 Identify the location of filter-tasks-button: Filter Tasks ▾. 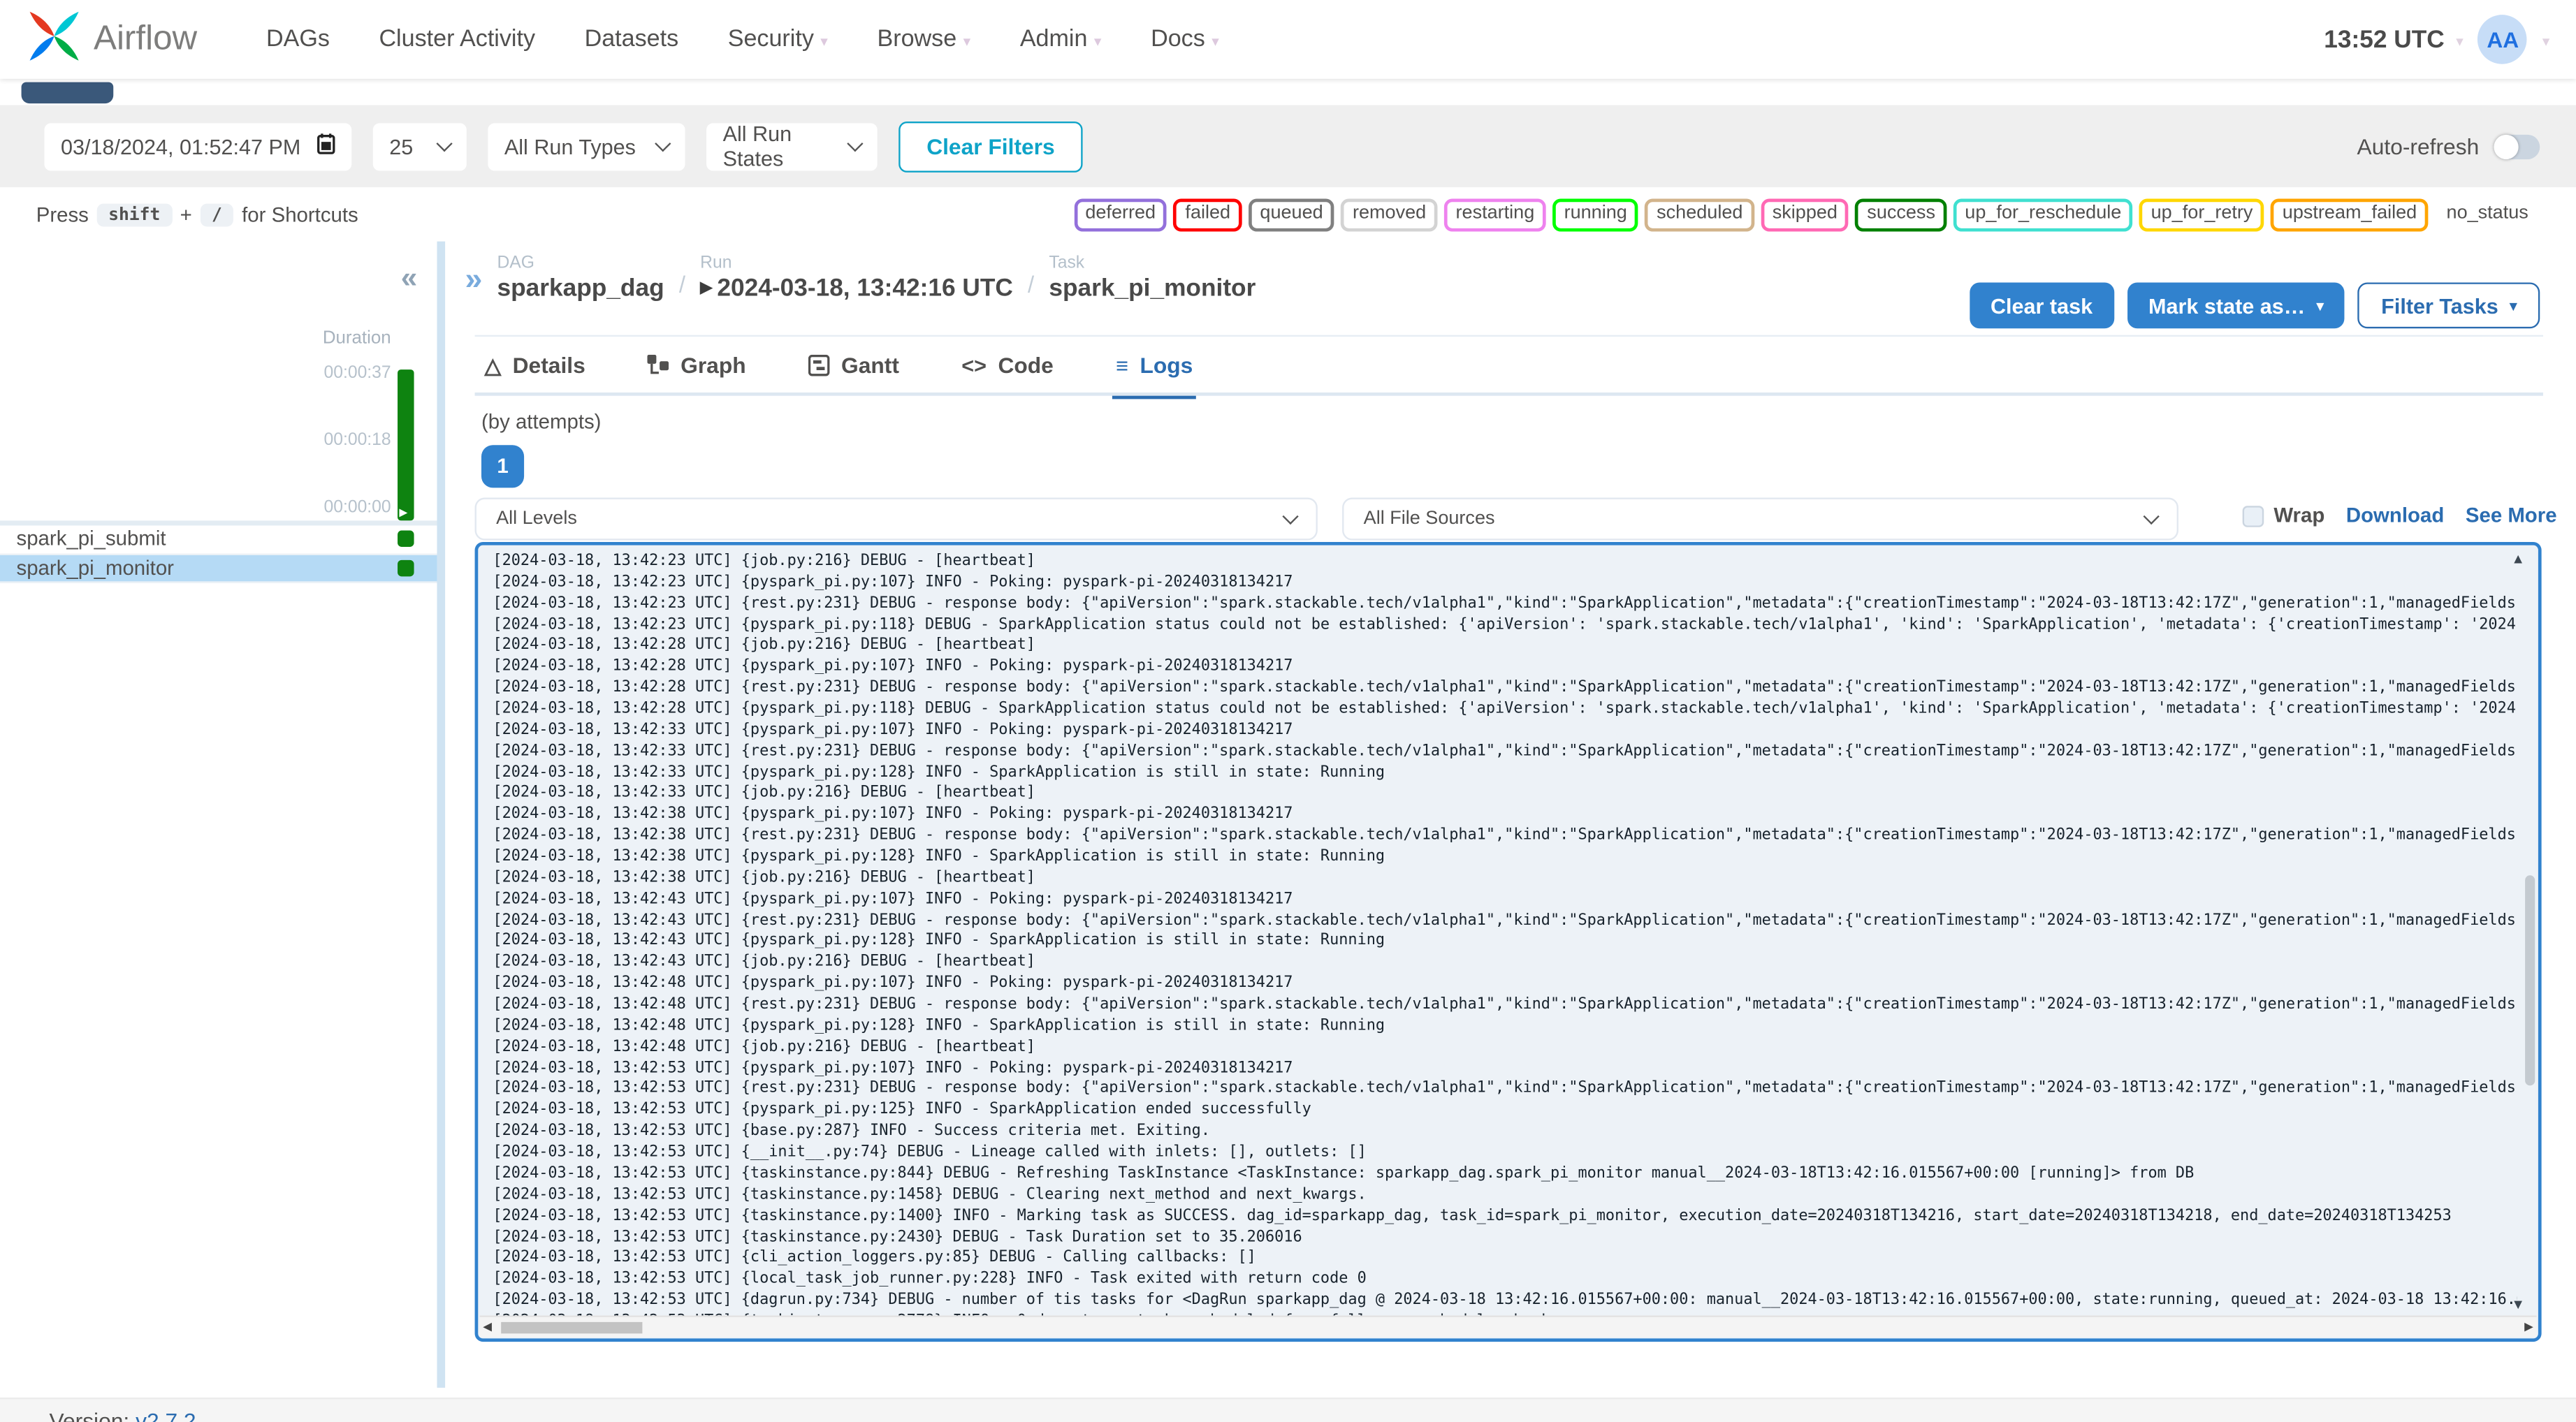
(2449, 305).